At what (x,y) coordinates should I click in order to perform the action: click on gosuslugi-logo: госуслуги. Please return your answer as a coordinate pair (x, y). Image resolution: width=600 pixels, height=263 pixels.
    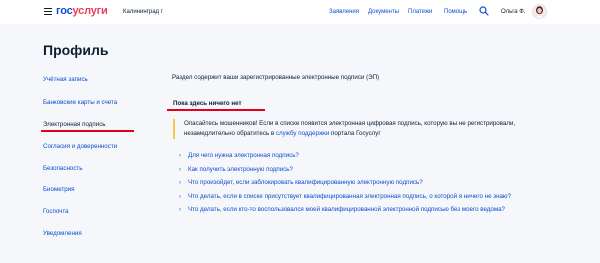
    Looking at the image, I should click on (82, 11).